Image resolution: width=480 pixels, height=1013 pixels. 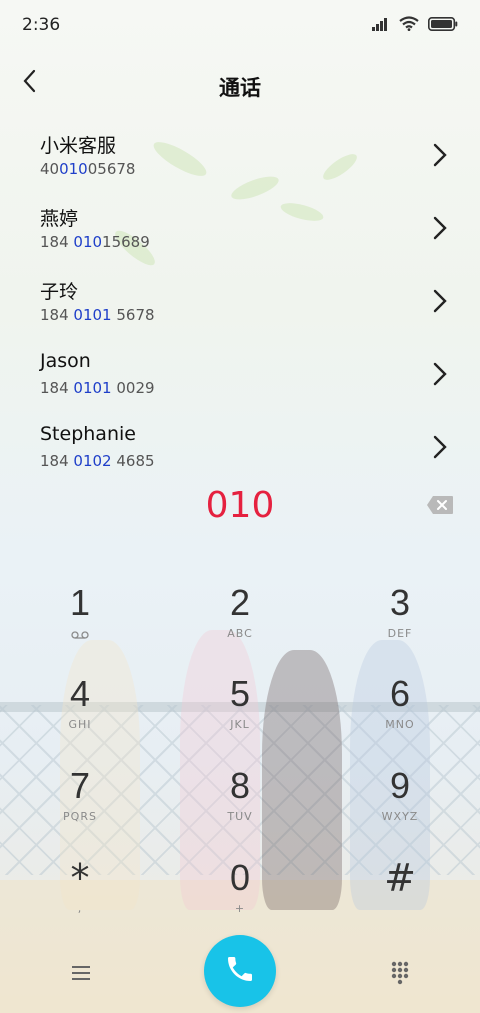 I want to click on key-digit: 9, so click(x=400, y=785).